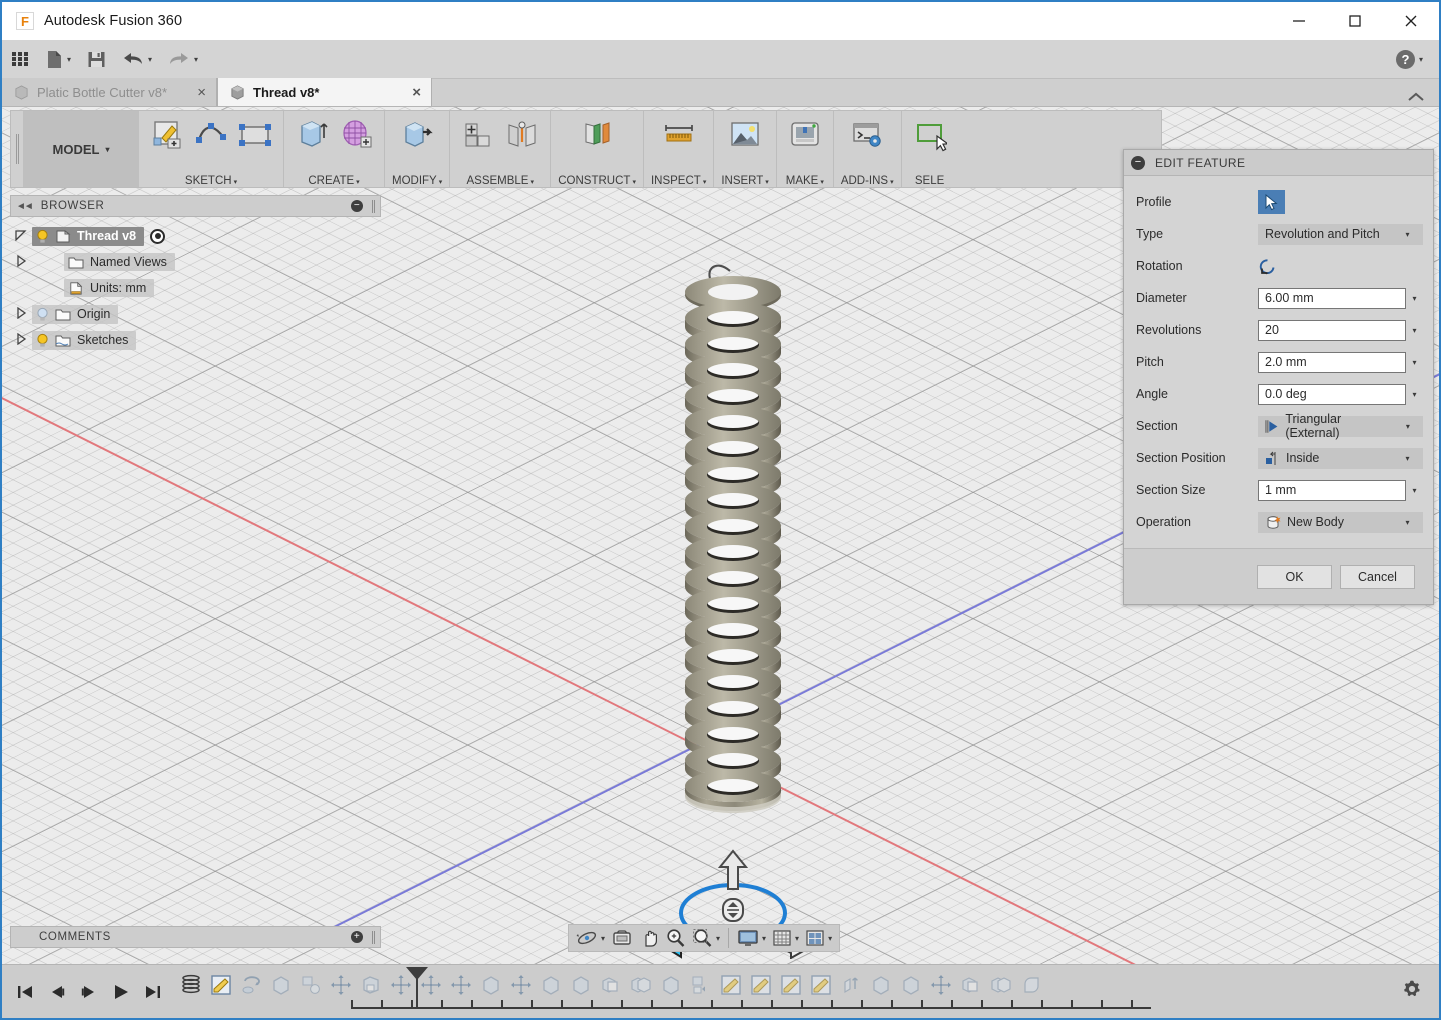 The image size is (1441, 1020). What do you see at coordinates (153, 992) in the screenshot?
I see `go-to-end-button` at bounding box center [153, 992].